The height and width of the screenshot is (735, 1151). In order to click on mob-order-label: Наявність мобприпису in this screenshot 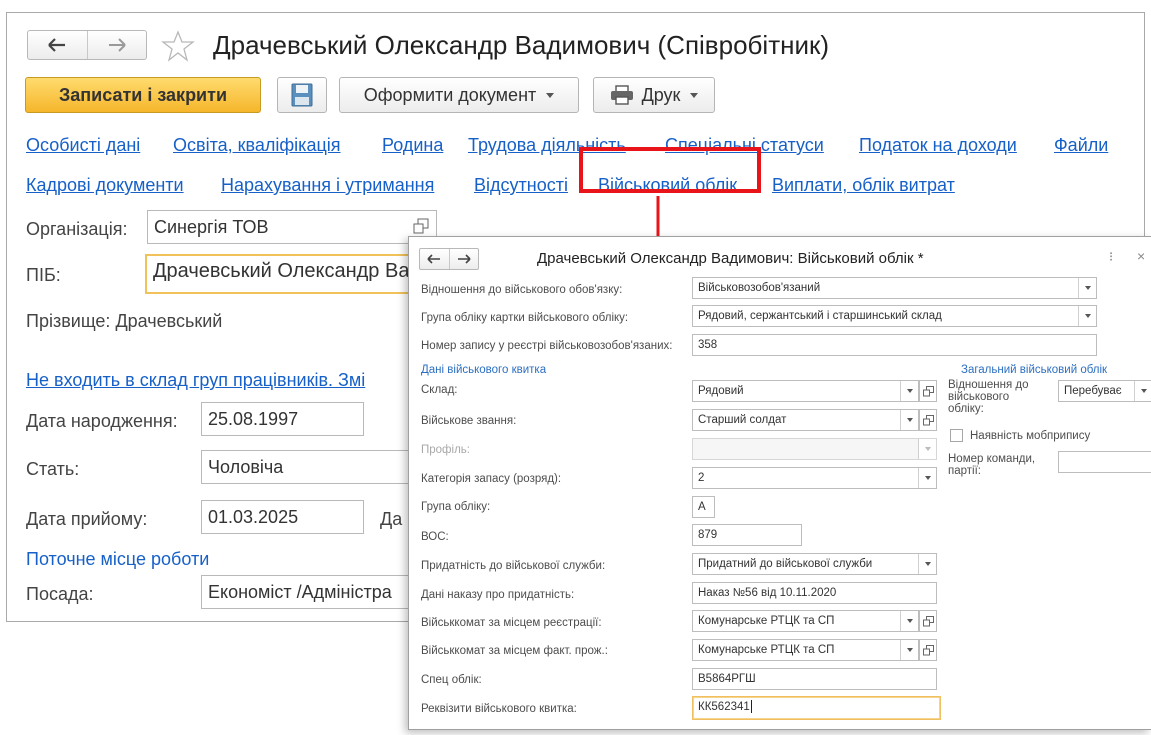, I will do `click(1030, 436)`.